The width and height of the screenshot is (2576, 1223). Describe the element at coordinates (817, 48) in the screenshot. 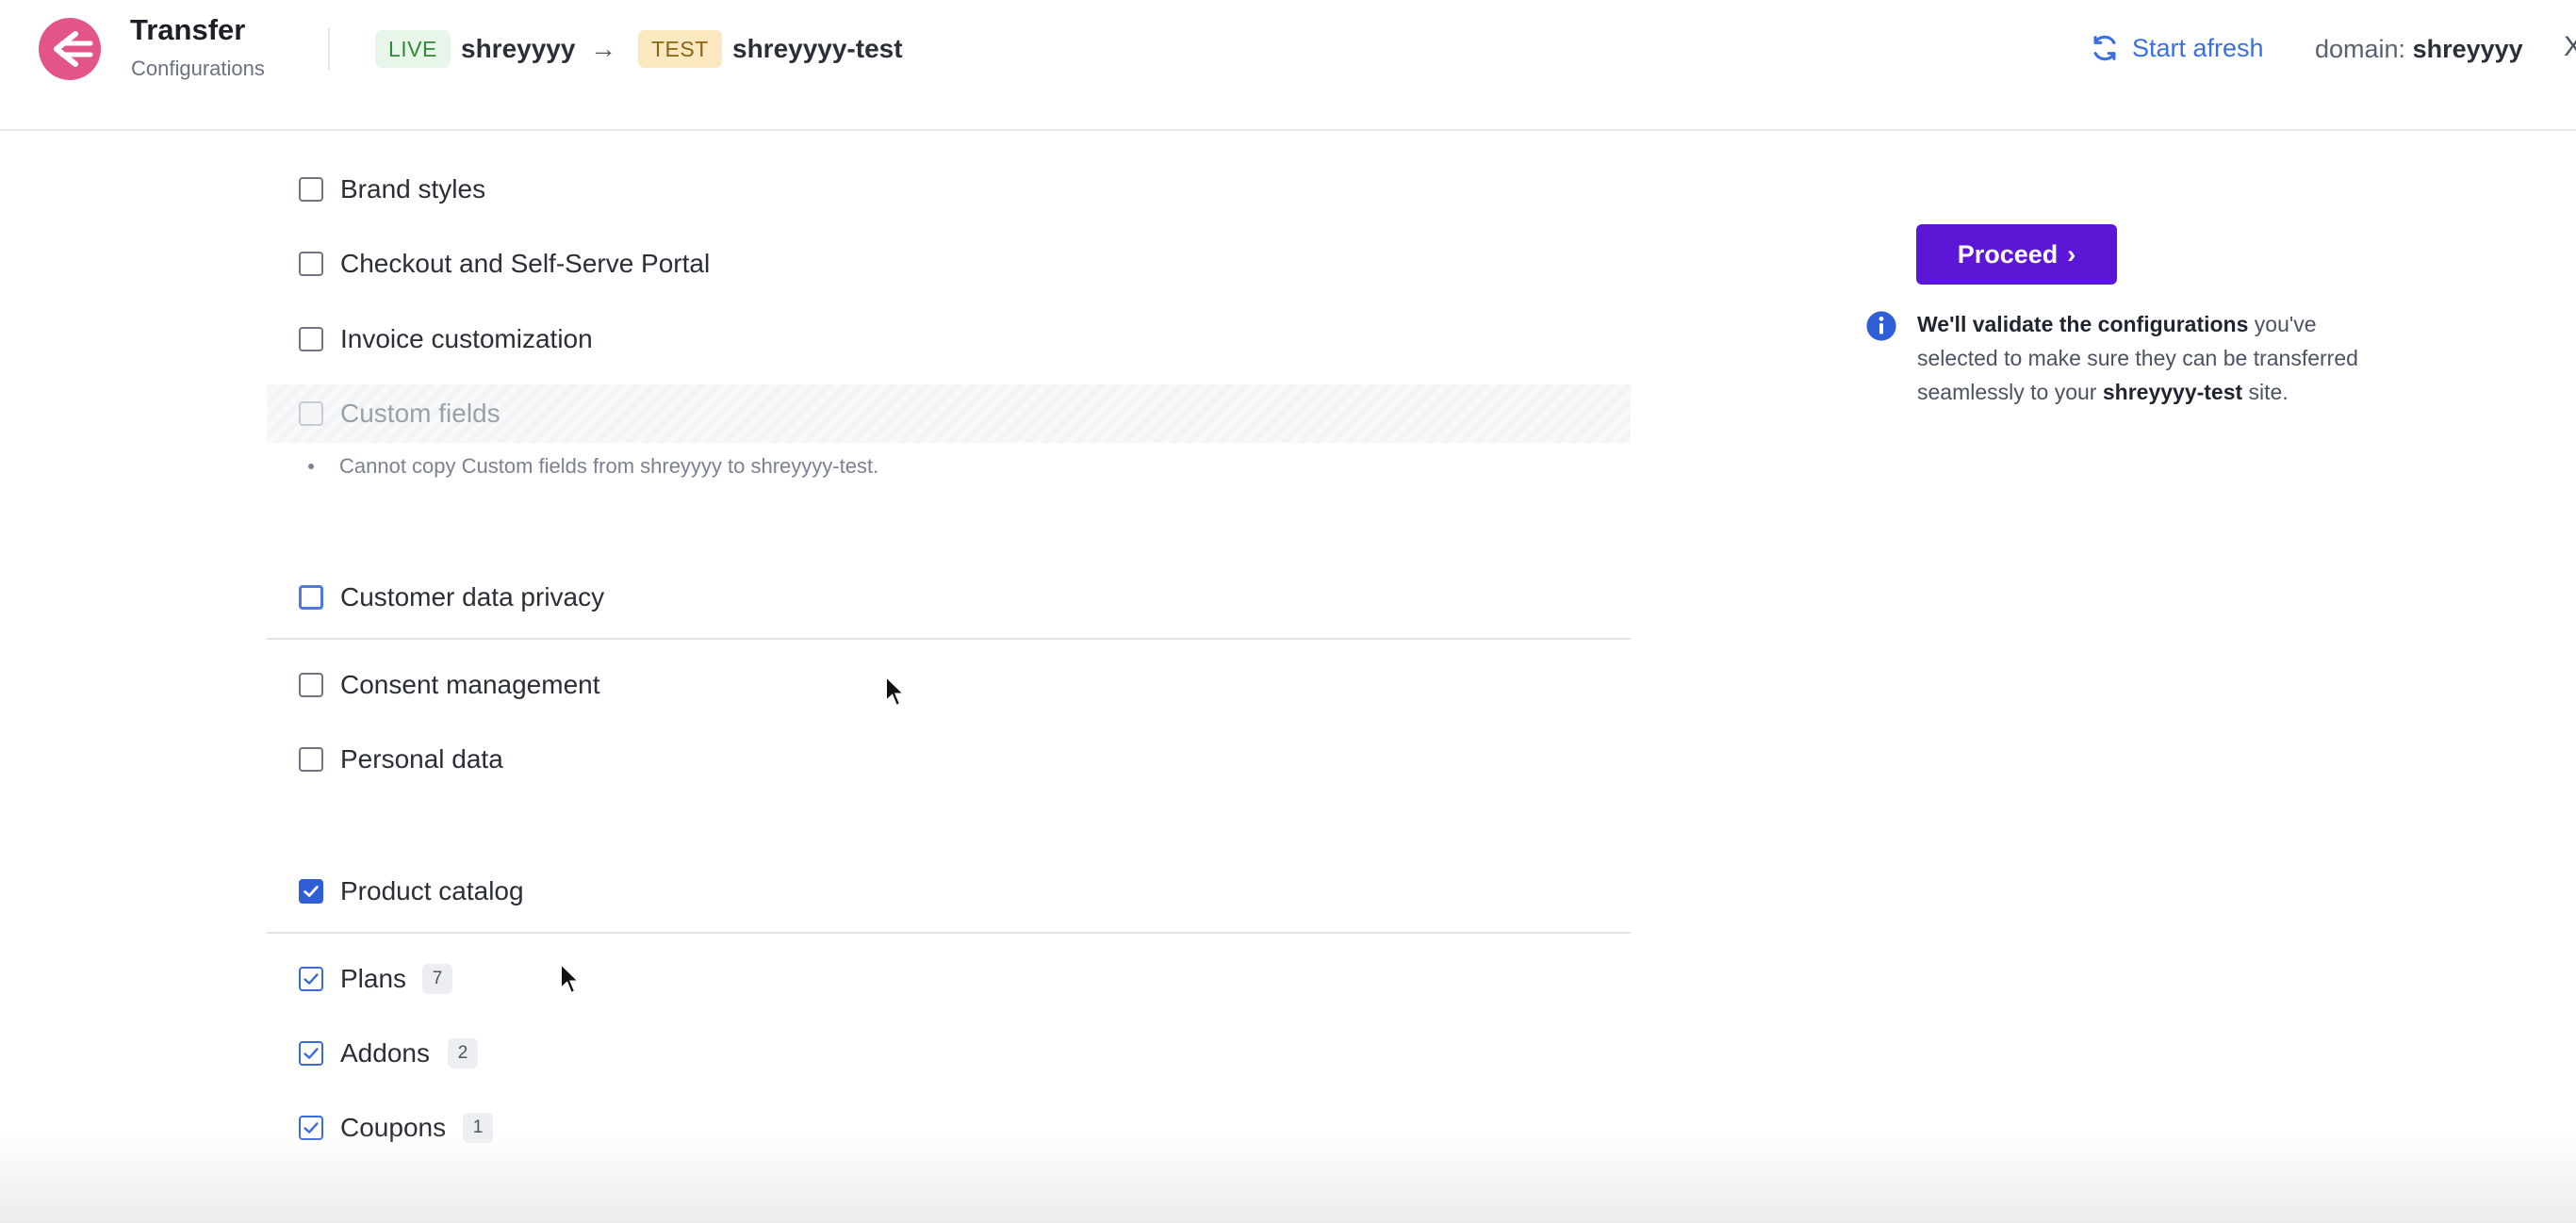

I see `target-site-name: shreyyyy-test` at that location.